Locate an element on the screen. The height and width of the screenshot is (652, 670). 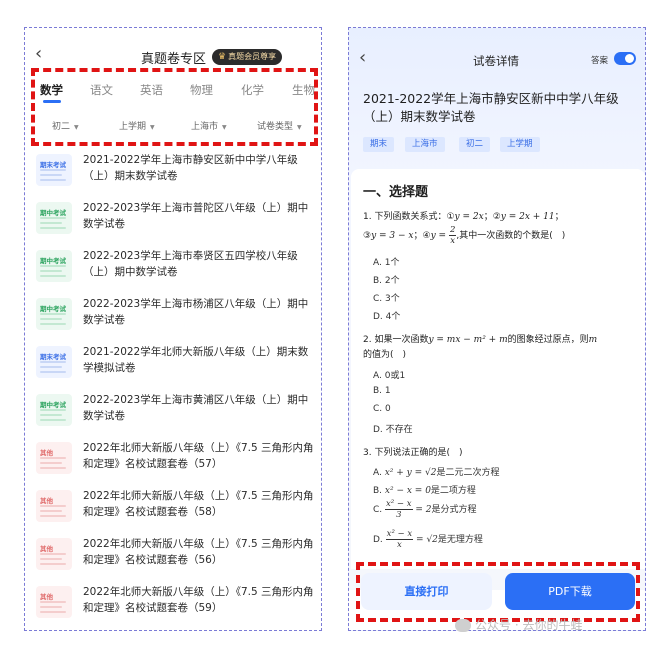
filter-region-label: 上海市 is located at coordinates (205, 127).